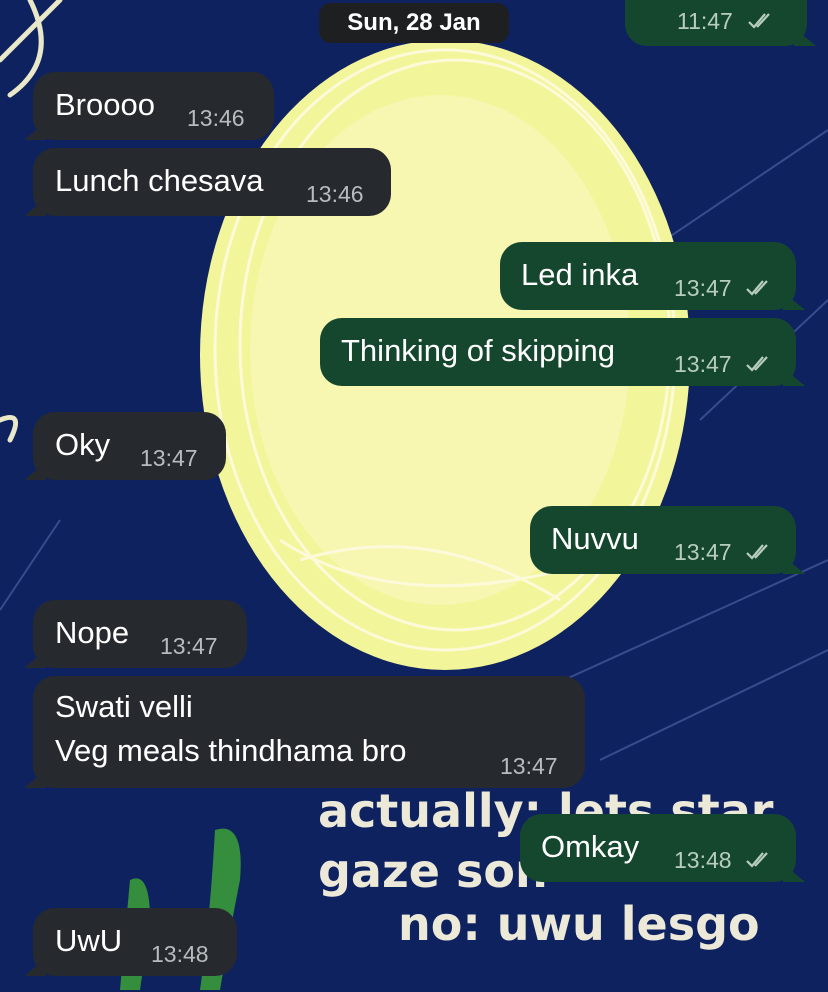  Describe the element at coordinates (705, 21) in the screenshot. I see `message-time: 11:47` at that location.